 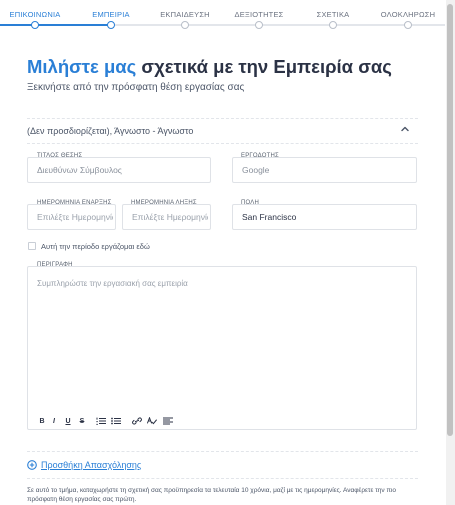 I want to click on end-date-placeholder: Επιλέξτε Ημερομηνία, so click(x=170, y=217).